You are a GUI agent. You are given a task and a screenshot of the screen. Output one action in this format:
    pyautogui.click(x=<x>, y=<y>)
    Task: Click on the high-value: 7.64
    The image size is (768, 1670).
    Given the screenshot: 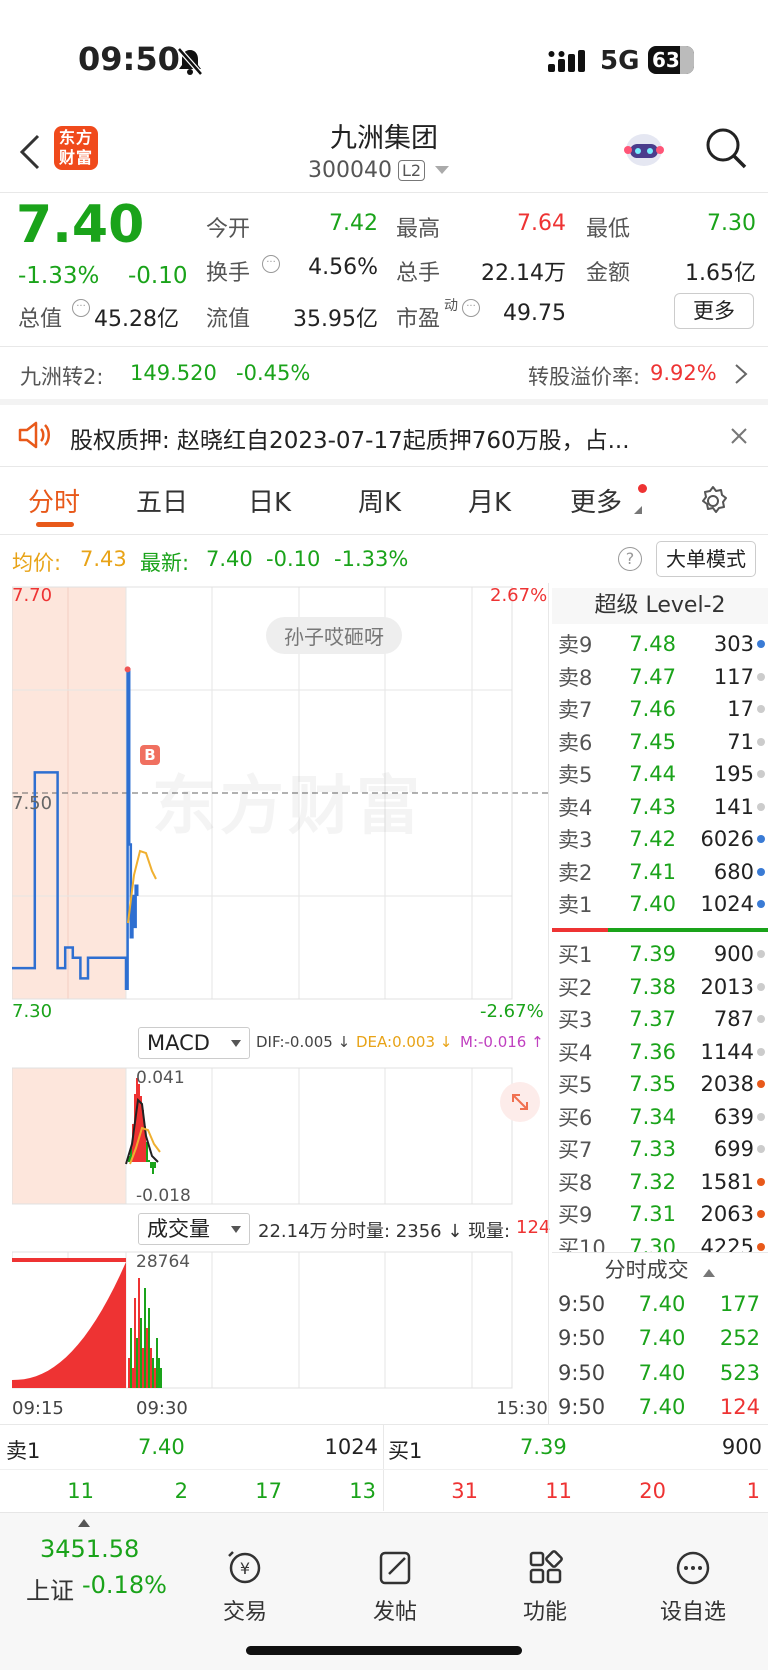 What is the action you would take?
    pyautogui.click(x=541, y=223)
    